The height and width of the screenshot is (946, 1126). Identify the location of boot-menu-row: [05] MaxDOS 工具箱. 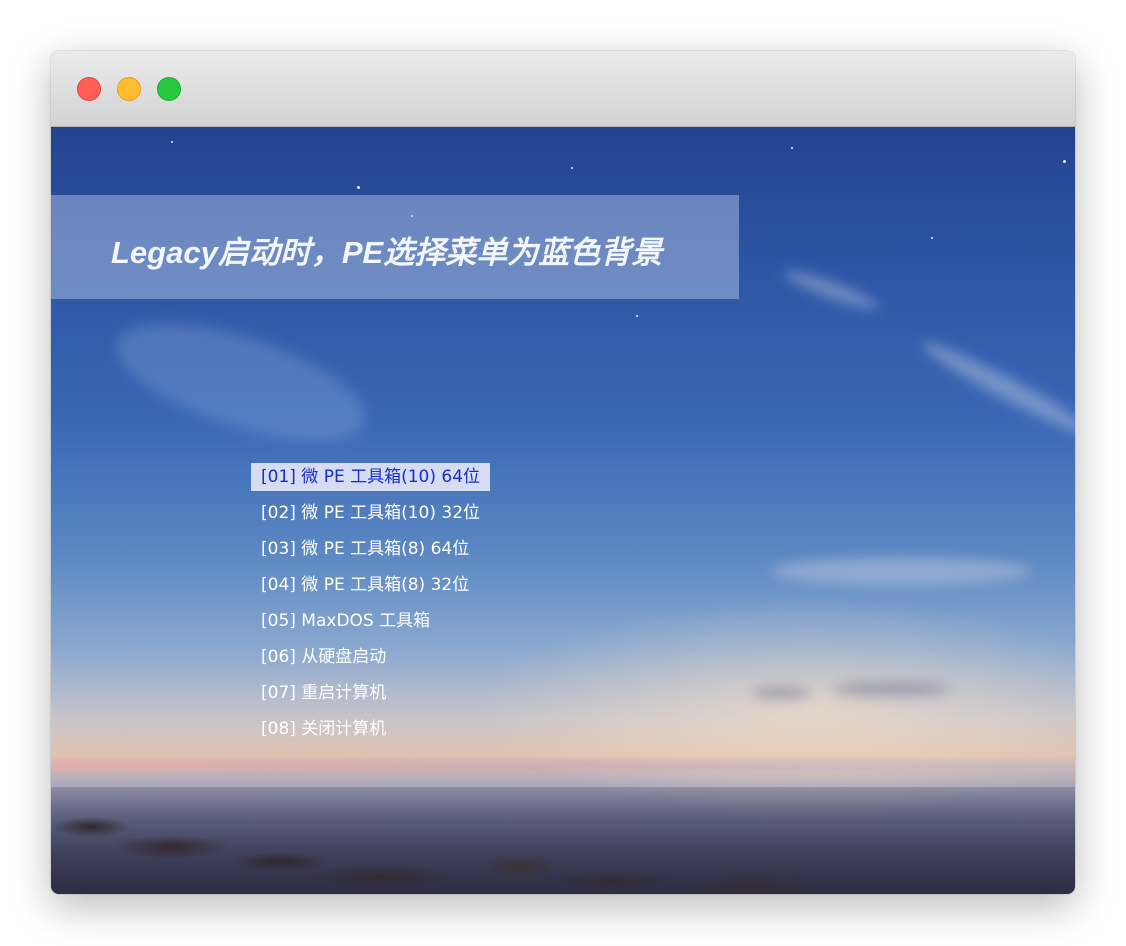
(411, 625).